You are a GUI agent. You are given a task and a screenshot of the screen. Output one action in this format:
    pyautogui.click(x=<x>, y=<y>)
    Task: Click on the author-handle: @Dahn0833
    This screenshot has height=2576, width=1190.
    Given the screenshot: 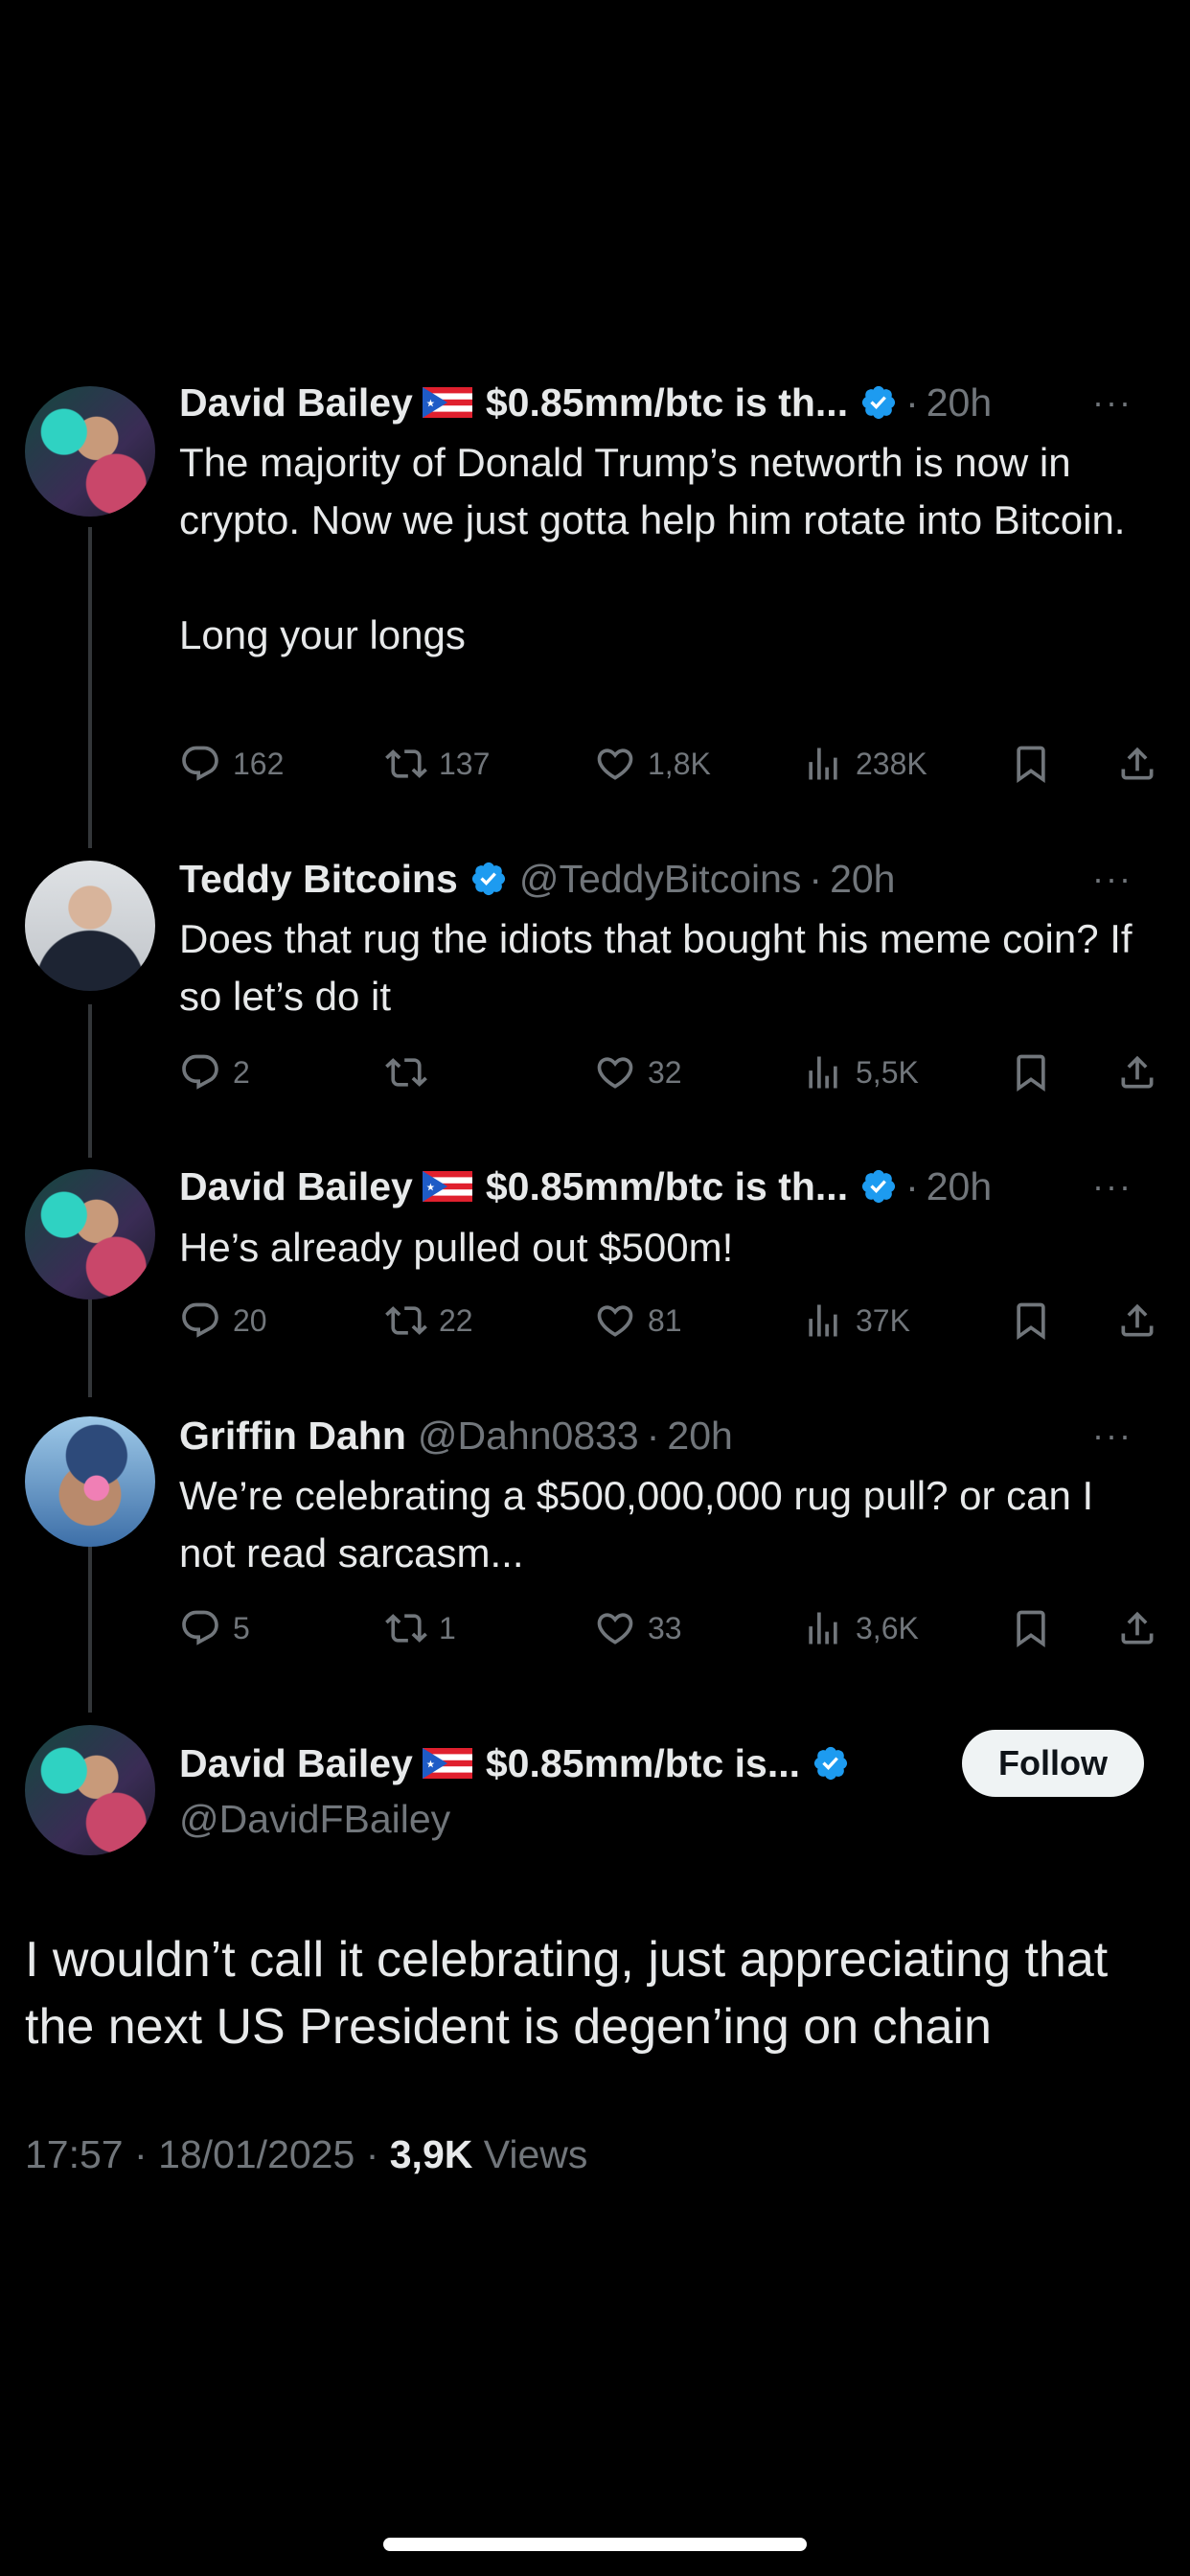 What is the action you would take?
    pyautogui.click(x=528, y=1436)
    